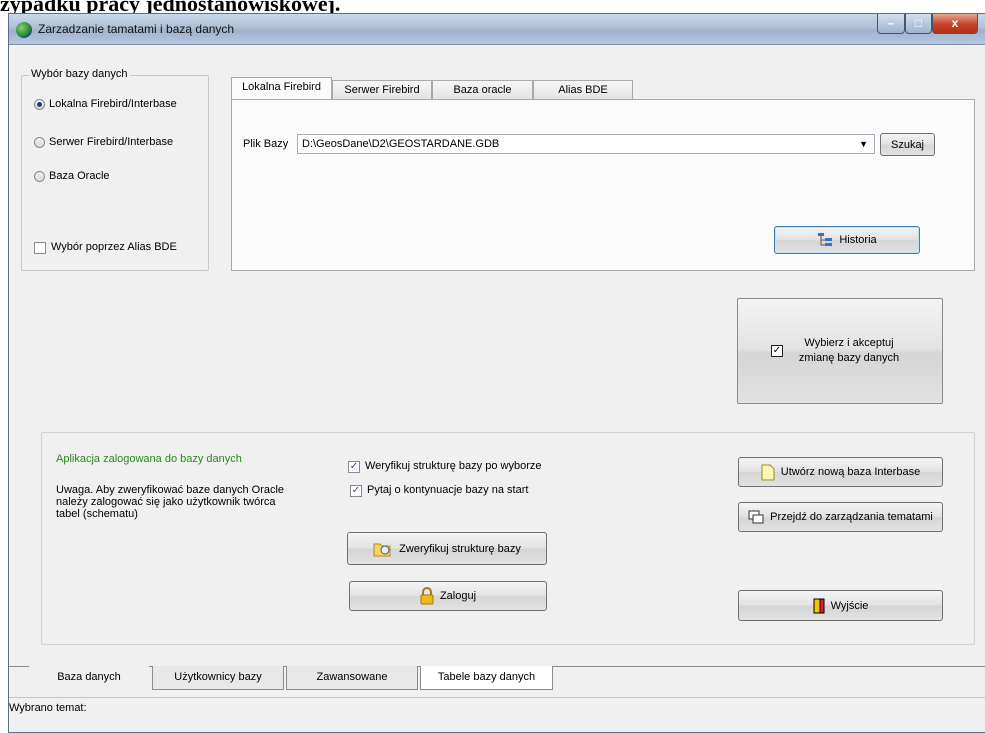 This screenshot has width=985, height=733. I want to click on exit-button-label: Wyjście, so click(849, 605).